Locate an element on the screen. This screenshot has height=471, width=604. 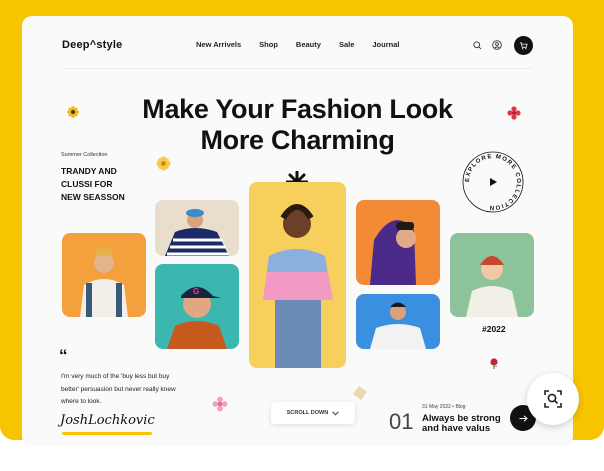
nav-item-new-arrivals: New Arrivels is located at coordinates (218, 44).